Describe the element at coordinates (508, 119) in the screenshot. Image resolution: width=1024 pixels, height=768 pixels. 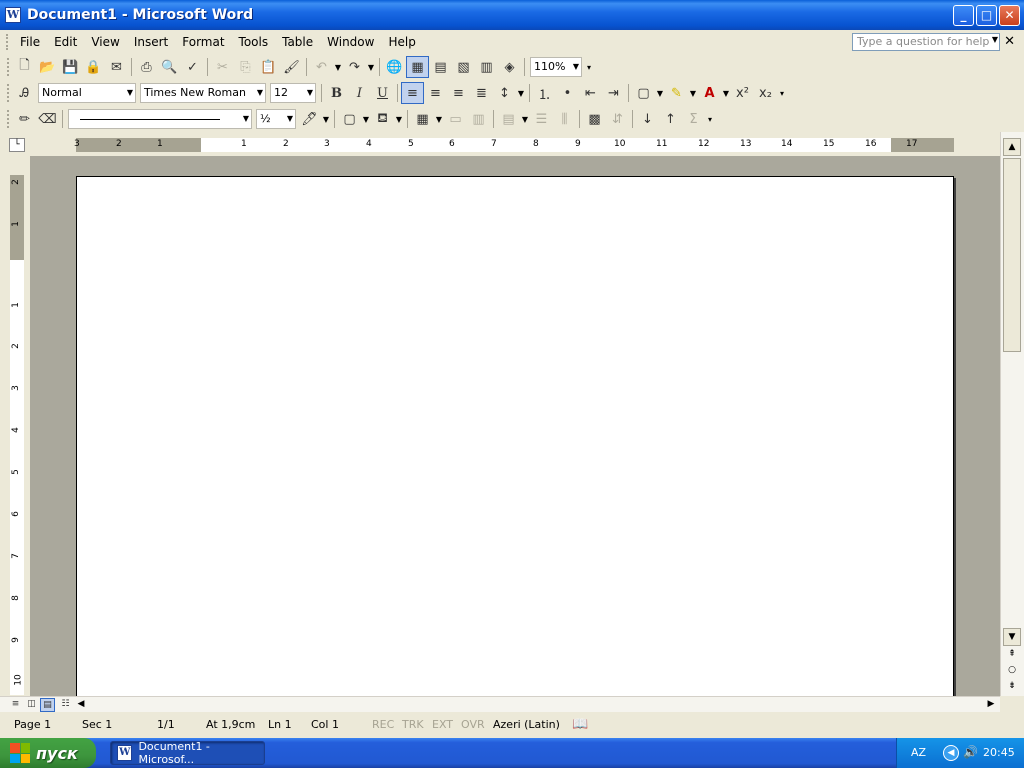
I see `align-cell-icon: ▤` at that location.